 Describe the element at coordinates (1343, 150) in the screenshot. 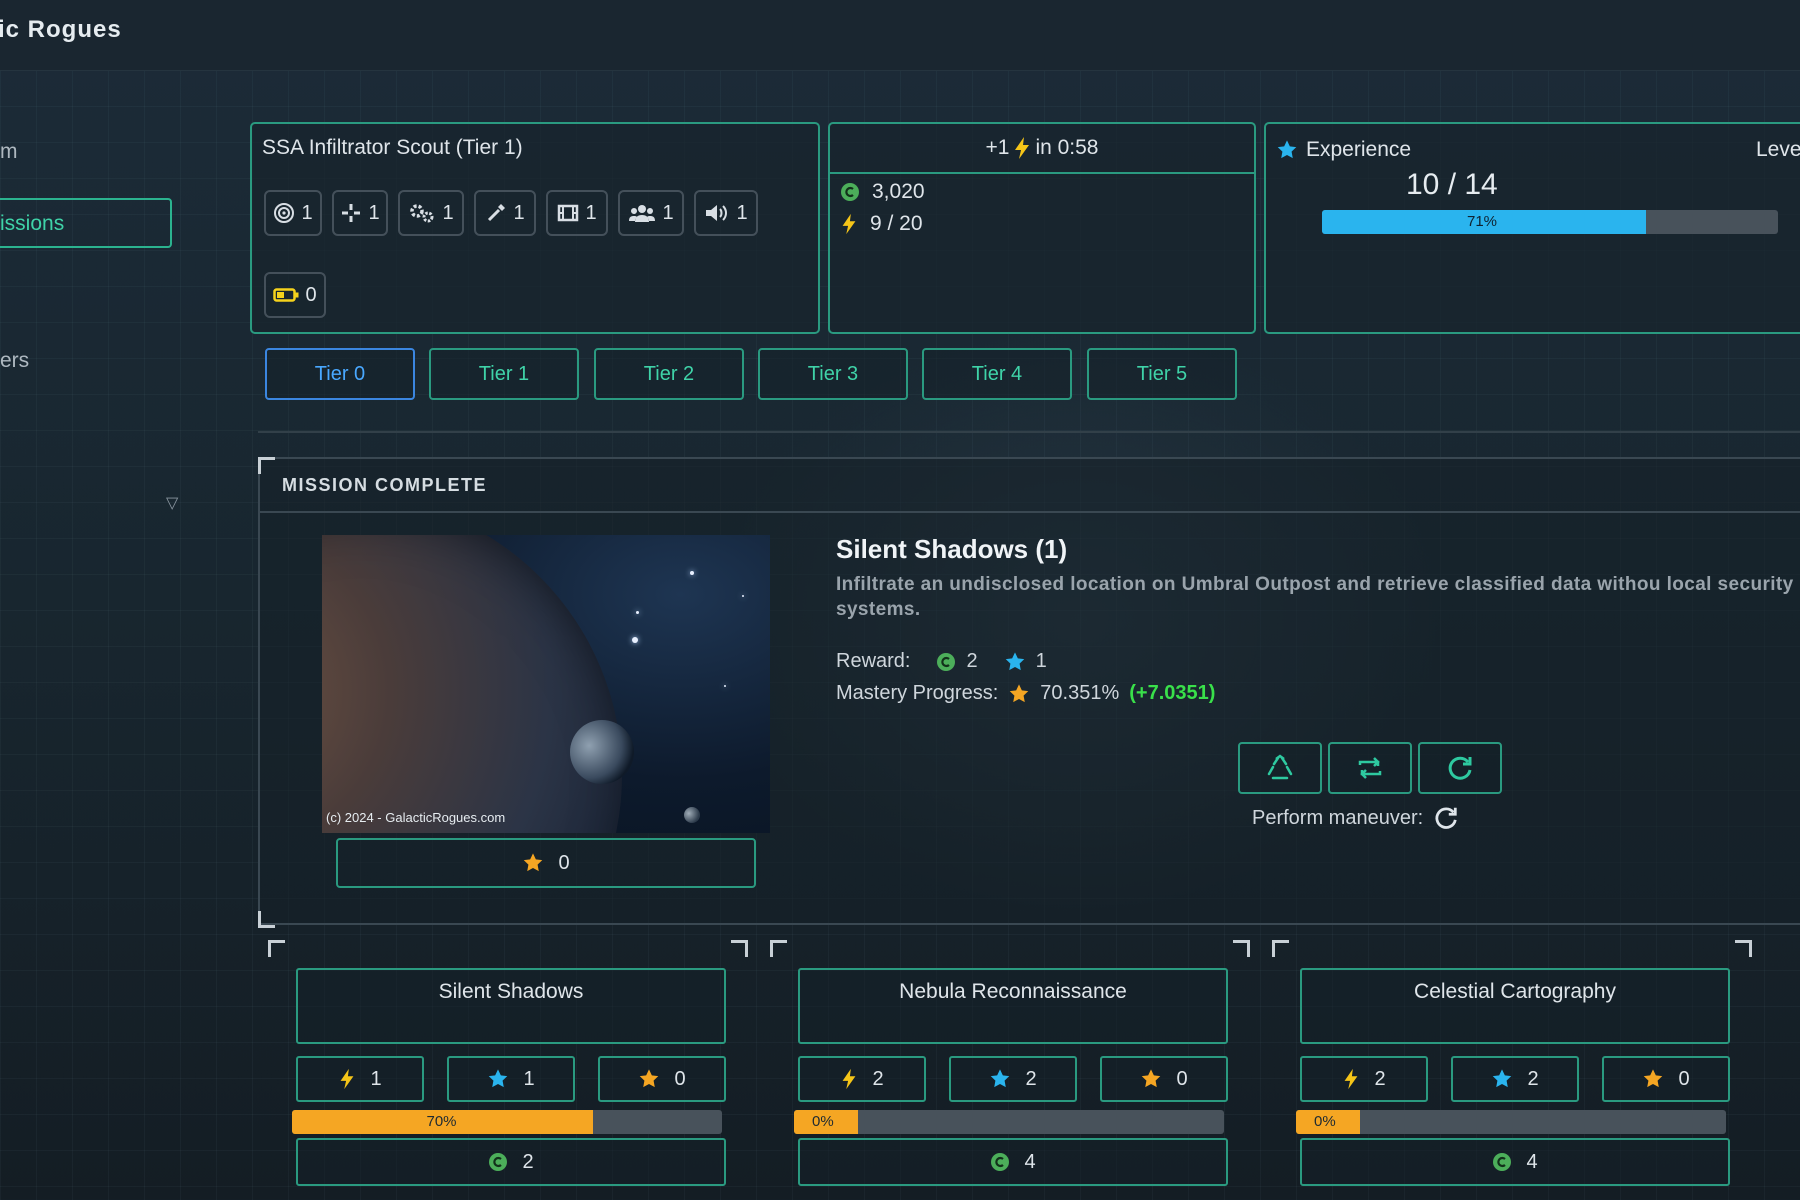

I see `experience-label: Experience` at that location.